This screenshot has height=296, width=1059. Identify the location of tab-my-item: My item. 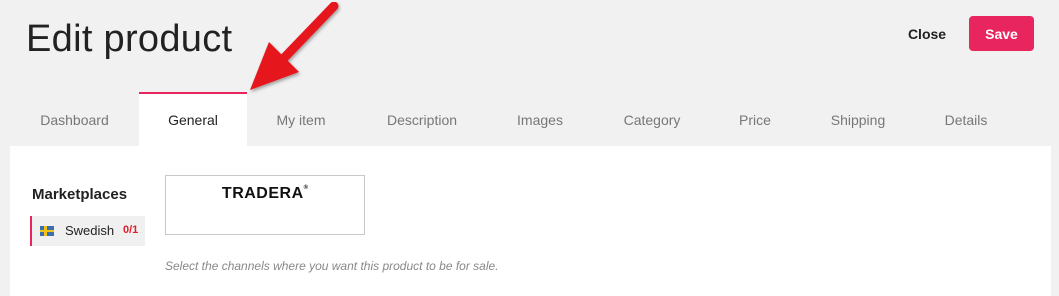
(301, 119).